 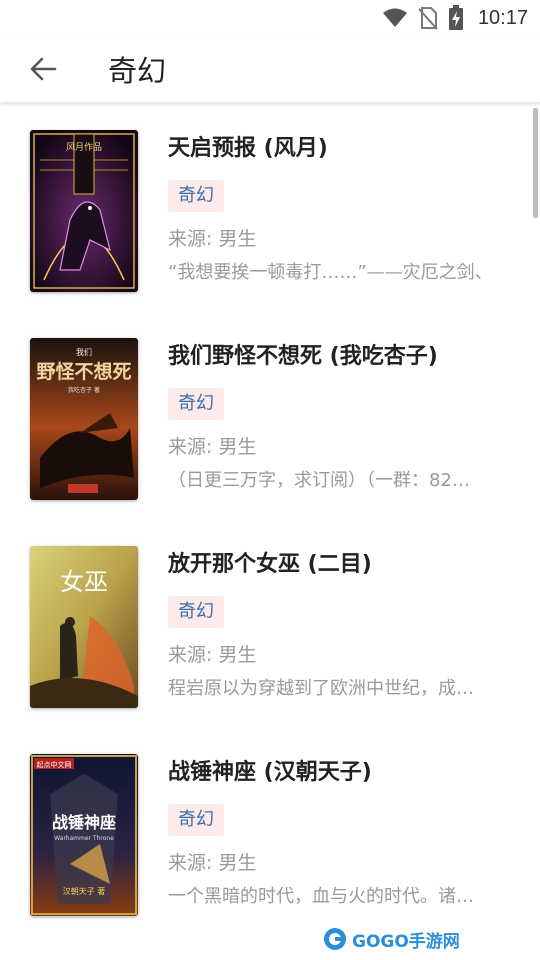 I want to click on wifi-icon, so click(x=395, y=18).